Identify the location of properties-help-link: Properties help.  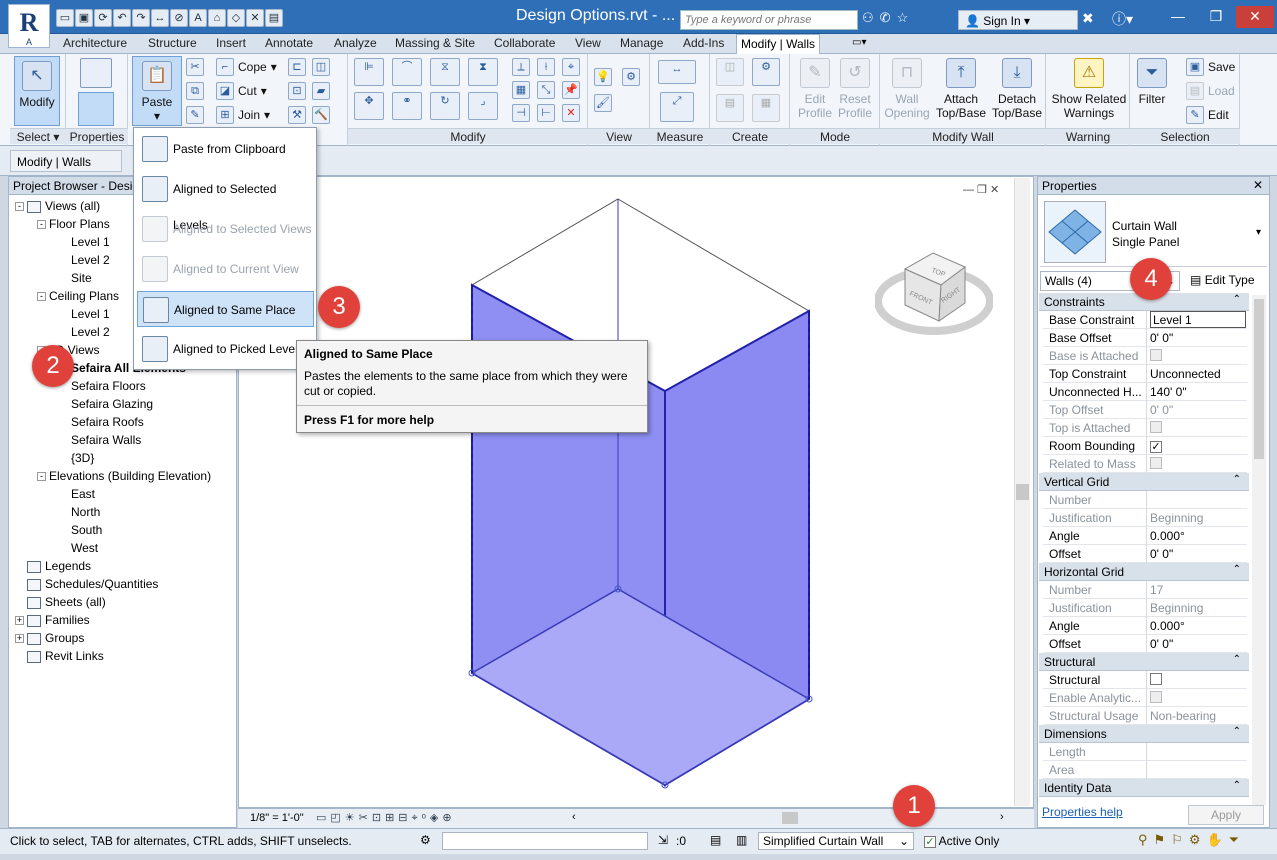
(1082, 812).